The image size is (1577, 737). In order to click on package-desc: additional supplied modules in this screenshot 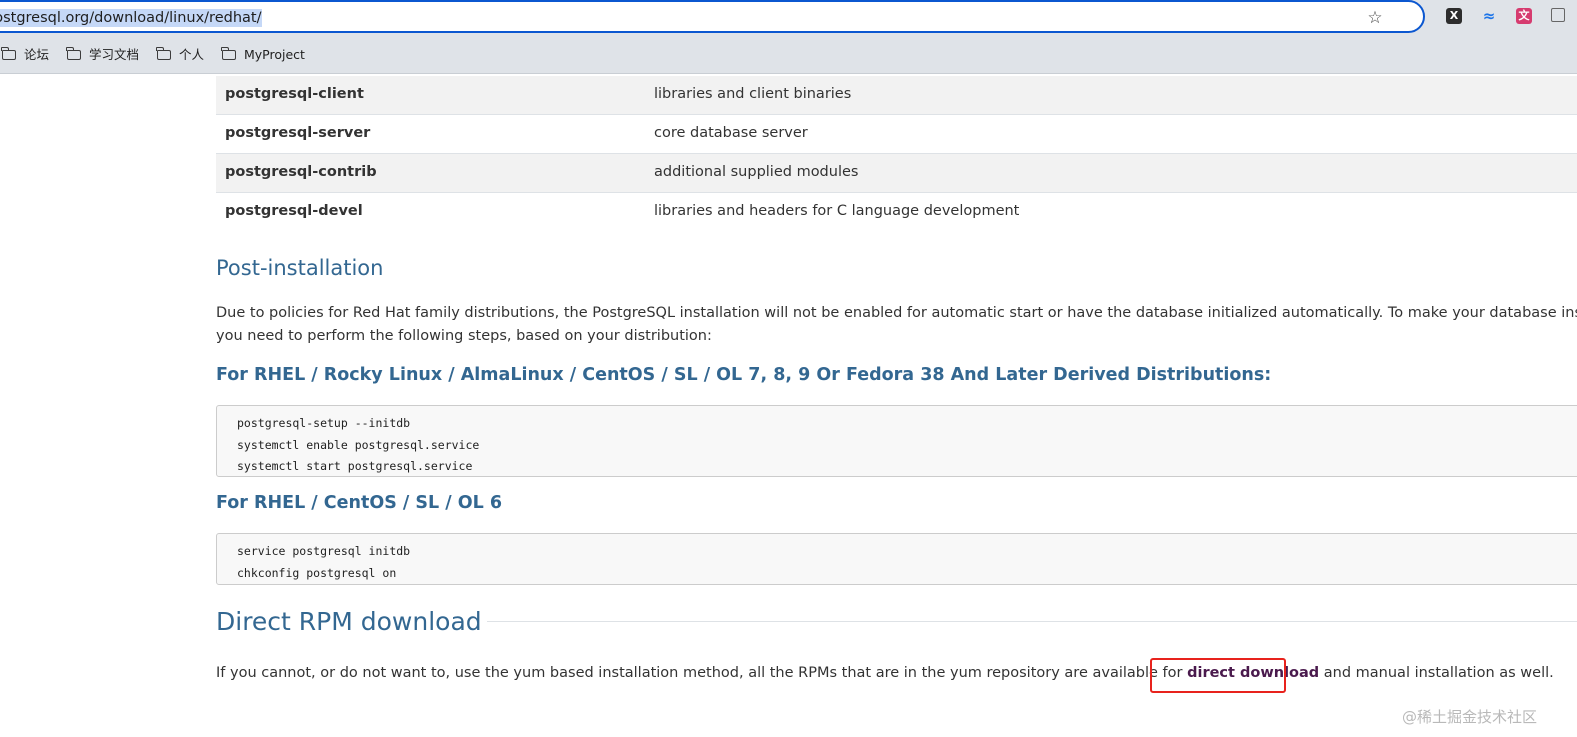, I will do `click(756, 172)`.